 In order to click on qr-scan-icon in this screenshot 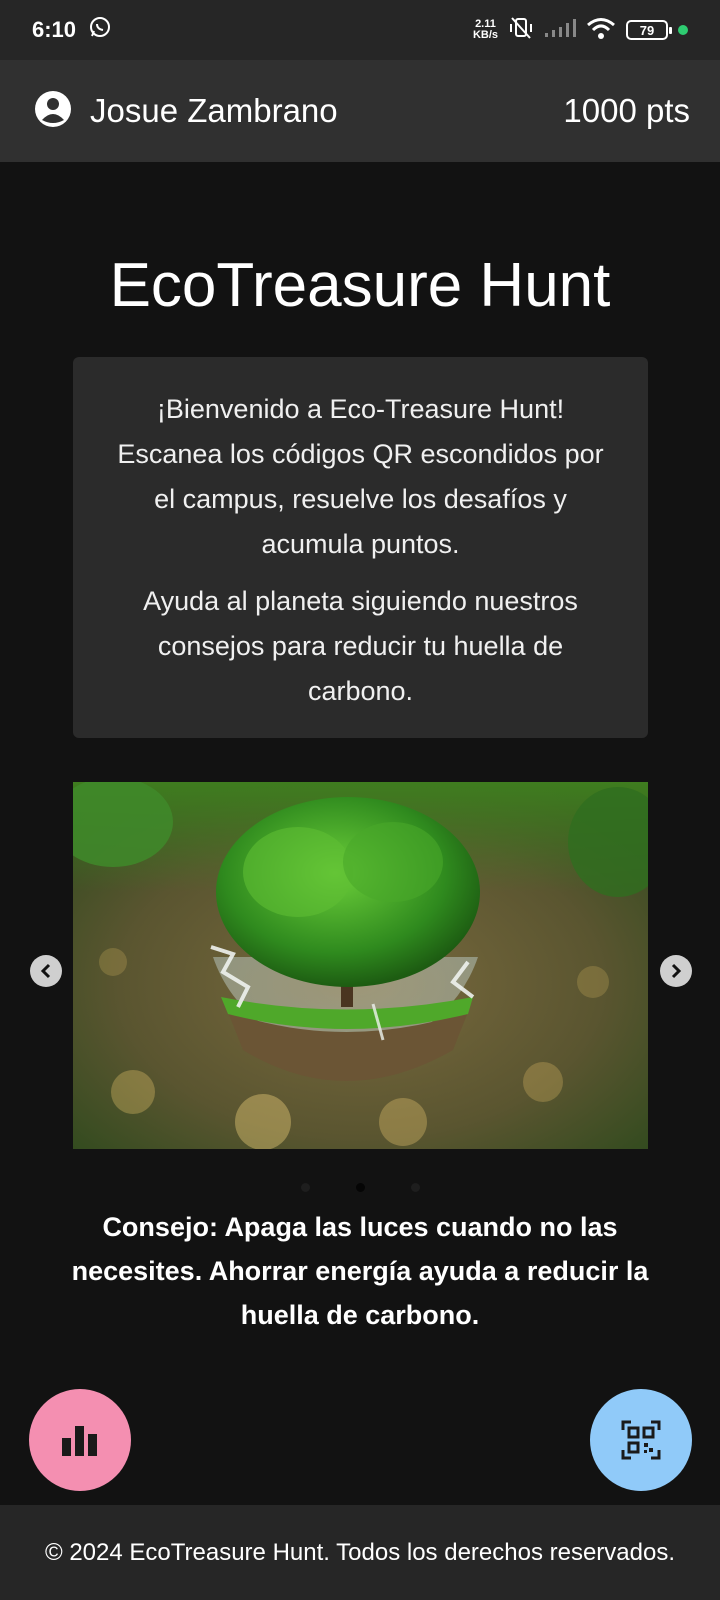, I will do `click(641, 1440)`.